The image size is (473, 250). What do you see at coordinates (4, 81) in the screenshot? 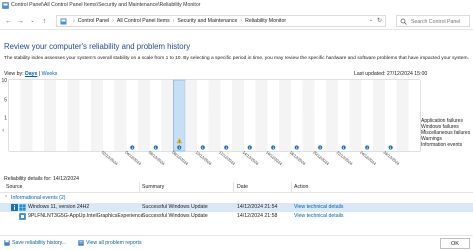
I see `y-tick-label: 10` at bounding box center [4, 81].